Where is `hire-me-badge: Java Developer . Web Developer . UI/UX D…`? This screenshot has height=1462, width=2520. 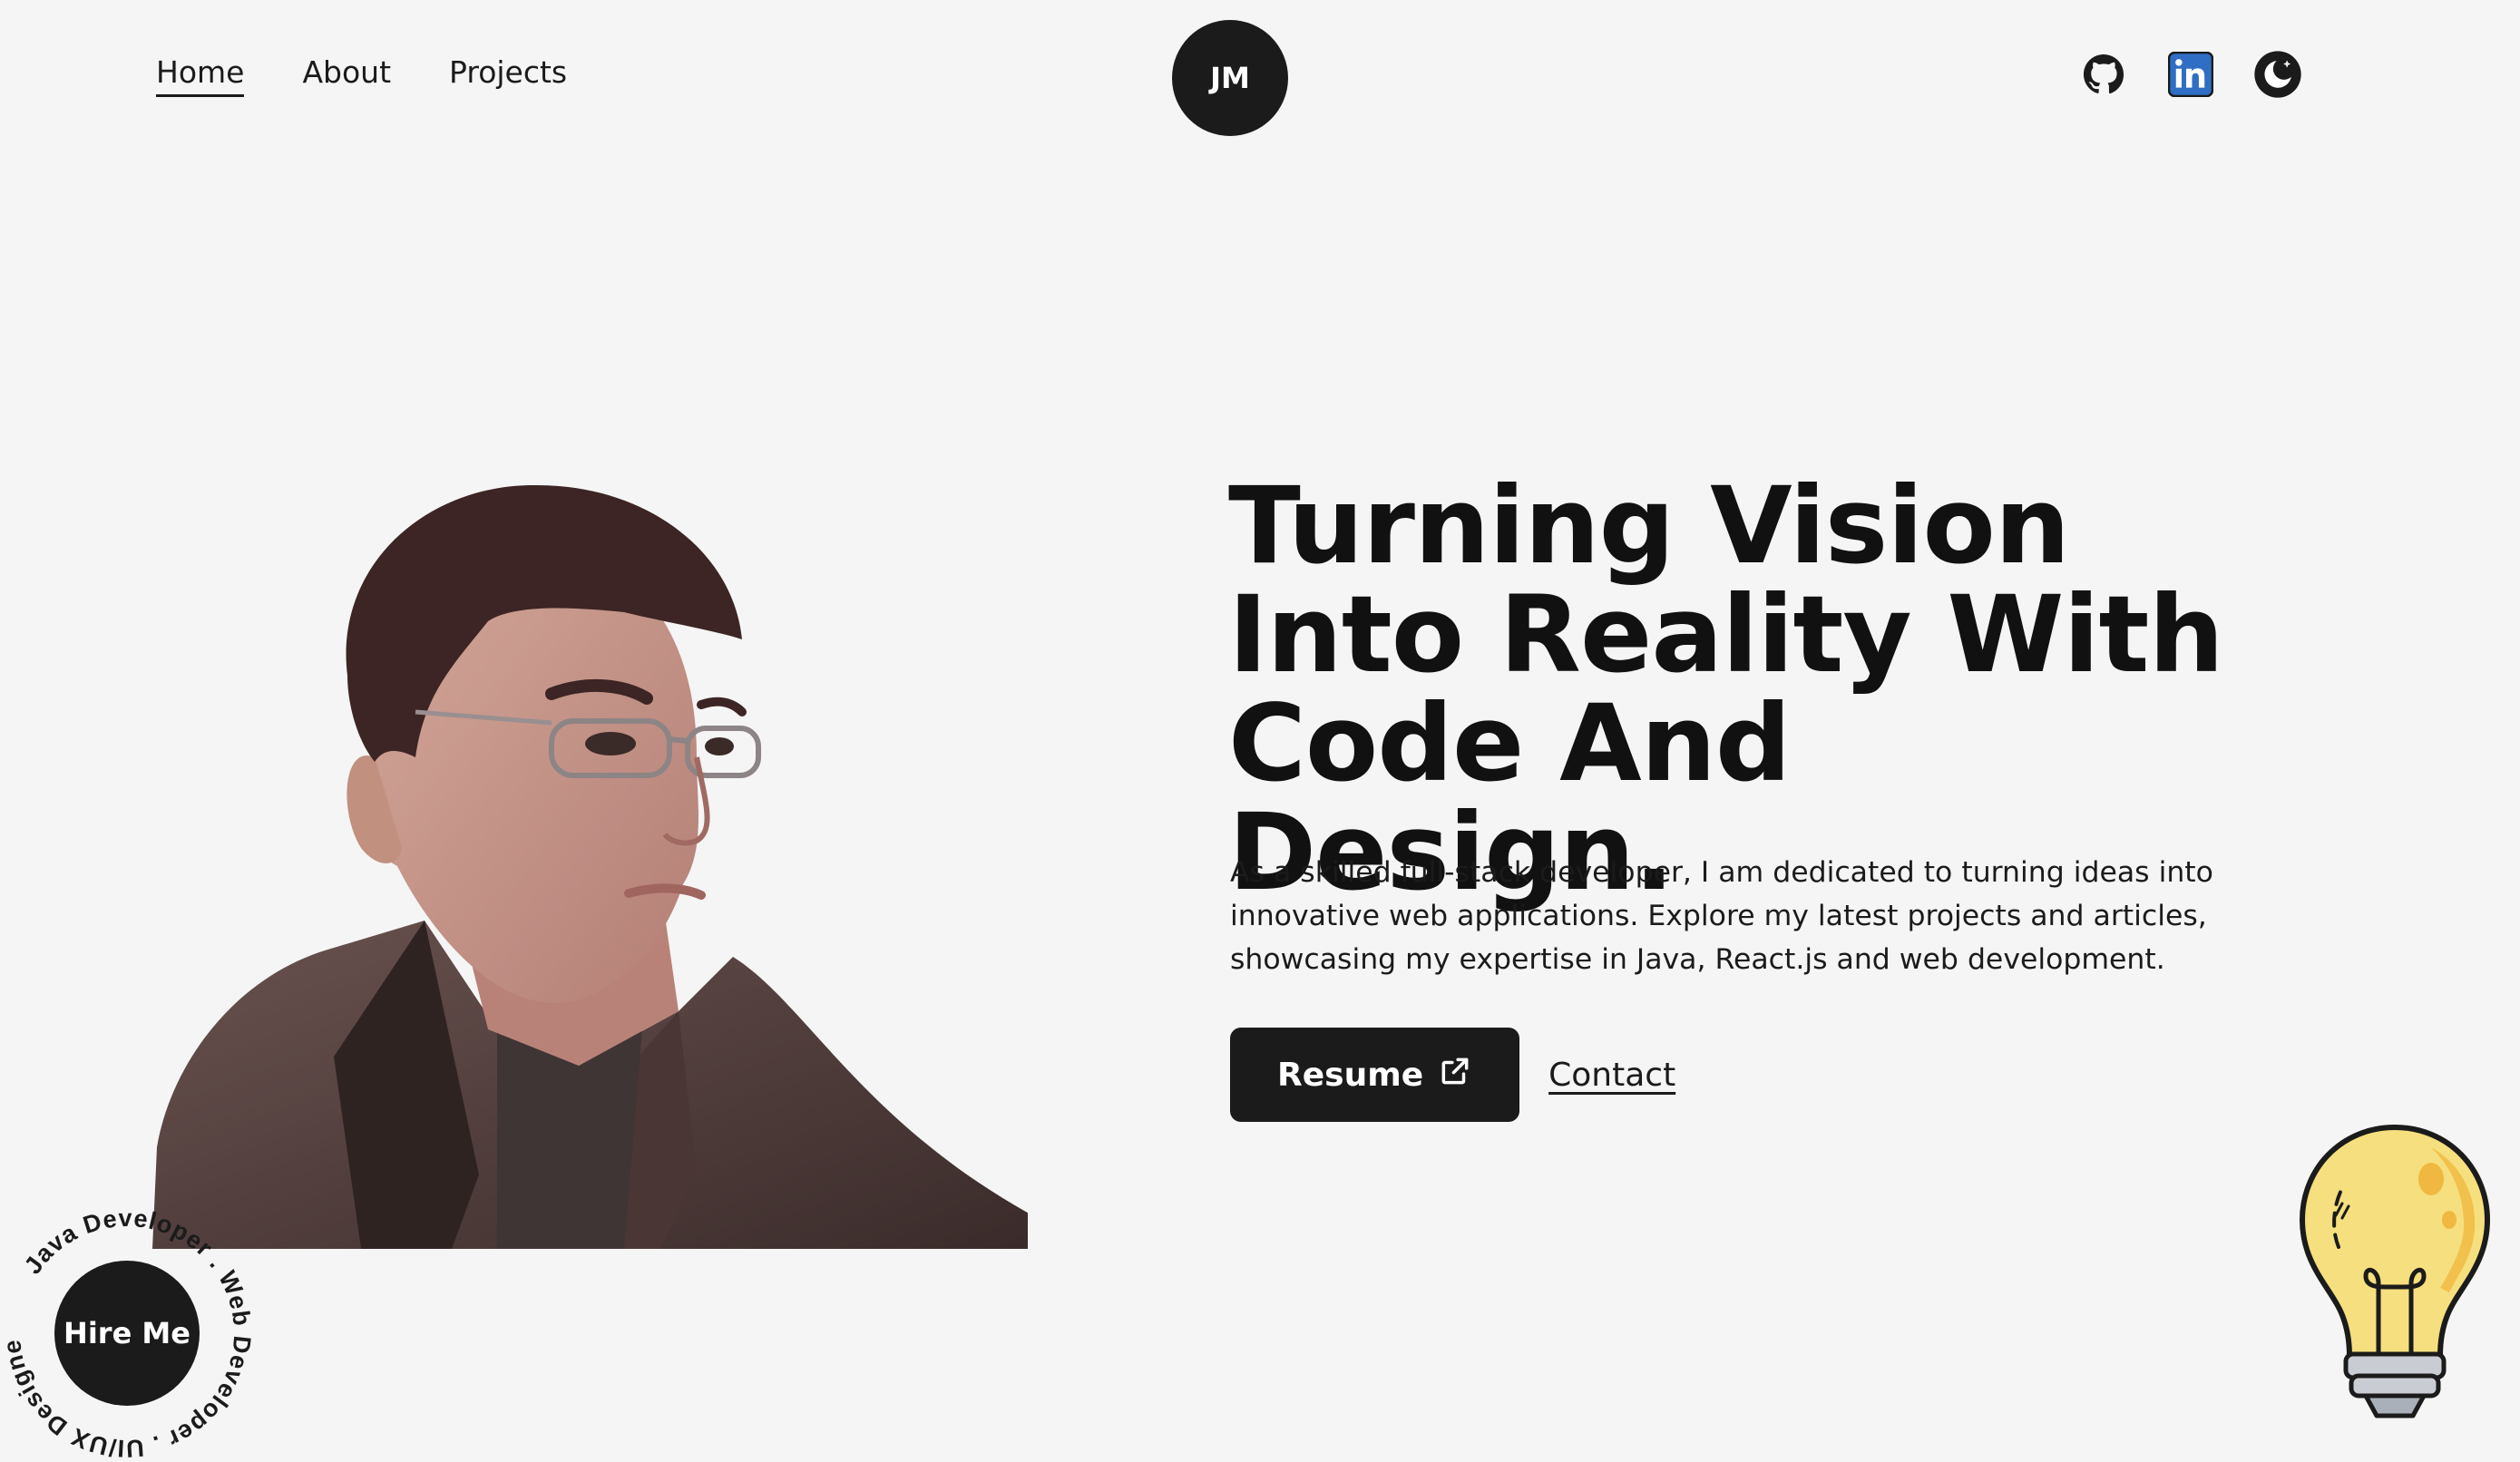
hire-me-badge: Java Developer . Web Developer . UI/UX D… is located at coordinates (127, 1329).